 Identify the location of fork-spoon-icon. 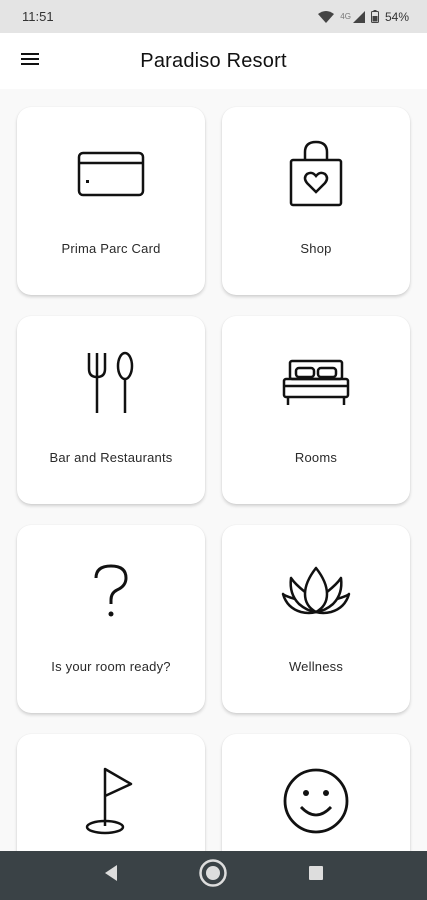
(111, 383).